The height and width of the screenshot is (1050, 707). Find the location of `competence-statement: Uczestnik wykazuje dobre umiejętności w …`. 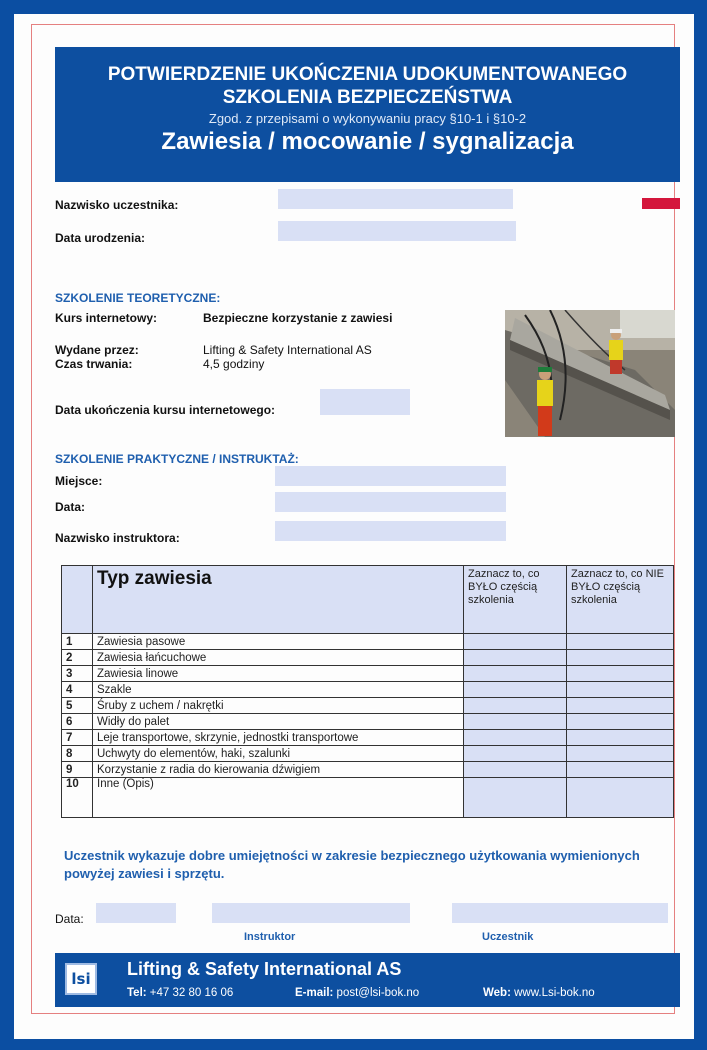

competence-statement: Uczestnik wykazuje dobre umiejętności w … is located at coordinates (352, 864).